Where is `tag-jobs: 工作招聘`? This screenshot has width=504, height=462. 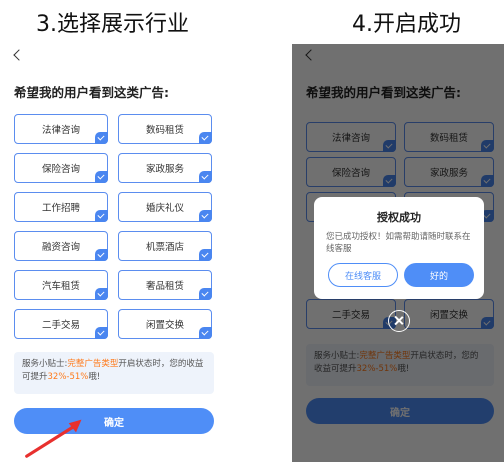 tag-jobs: 工作招聘 is located at coordinates (61, 207).